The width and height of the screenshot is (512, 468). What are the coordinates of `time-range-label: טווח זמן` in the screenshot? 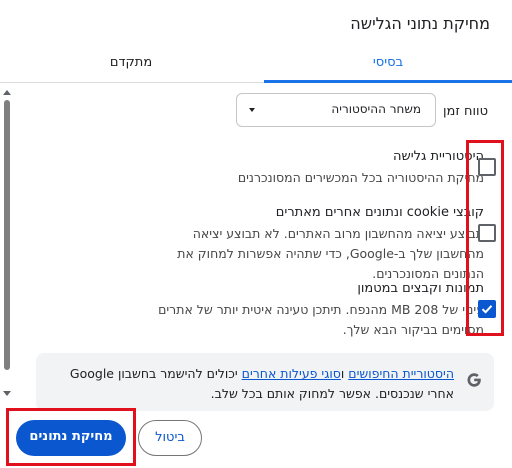 It's located at (465, 111).